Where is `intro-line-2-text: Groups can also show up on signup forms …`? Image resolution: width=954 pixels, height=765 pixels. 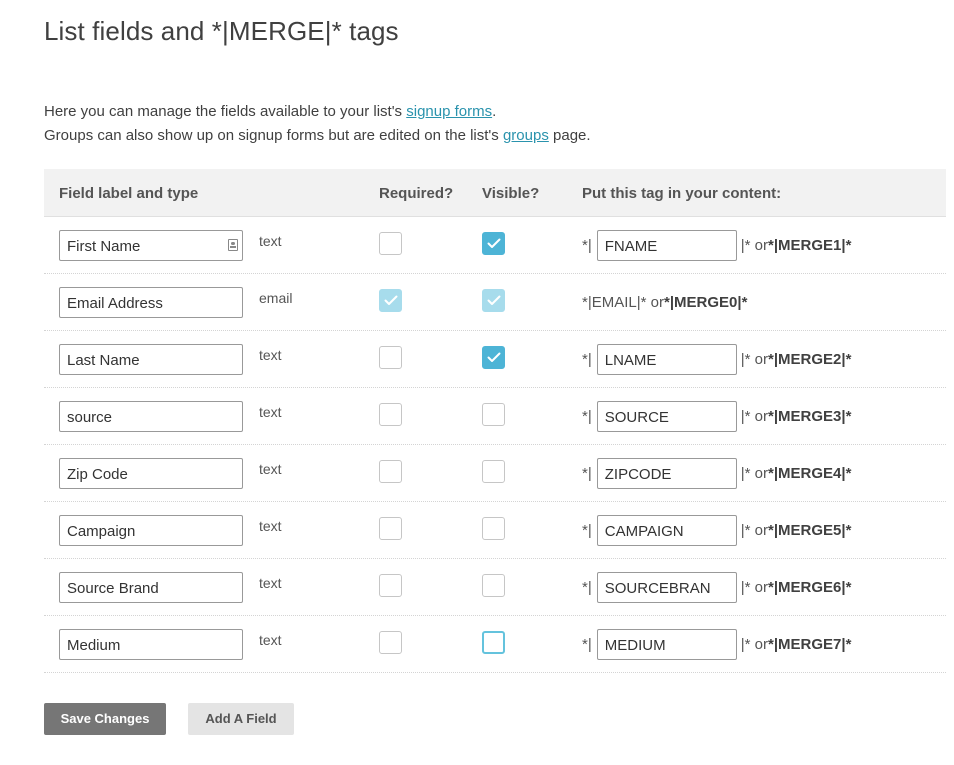
intro-line-2-text: Groups can also show up on signup forms … is located at coordinates (273, 135).